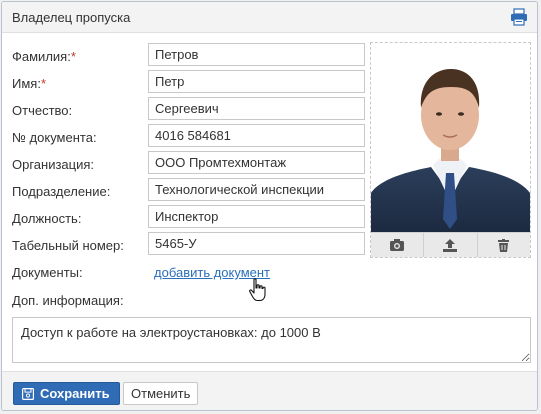 Image resolution: width=541 pixels, height=414 pixels. I want to click on print-icon, so click(519, 17).